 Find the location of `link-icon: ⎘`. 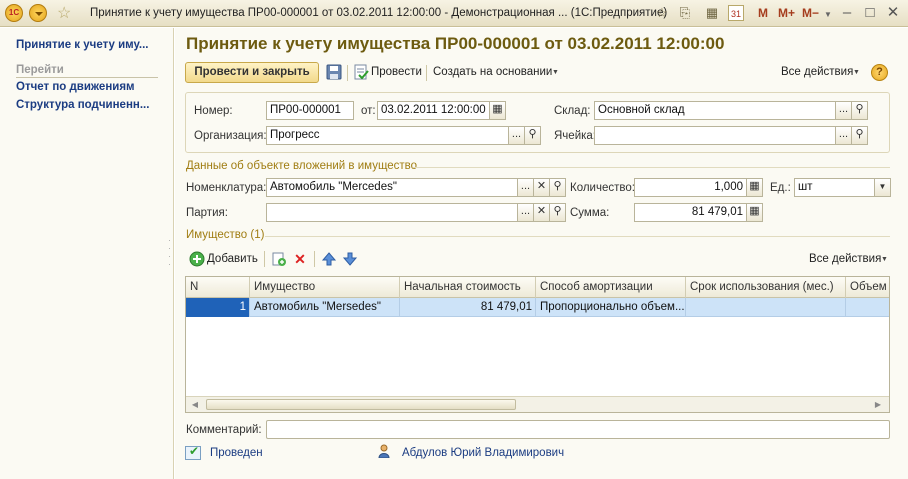

link-icon: ⎘ is located at coordinates (685, 13).